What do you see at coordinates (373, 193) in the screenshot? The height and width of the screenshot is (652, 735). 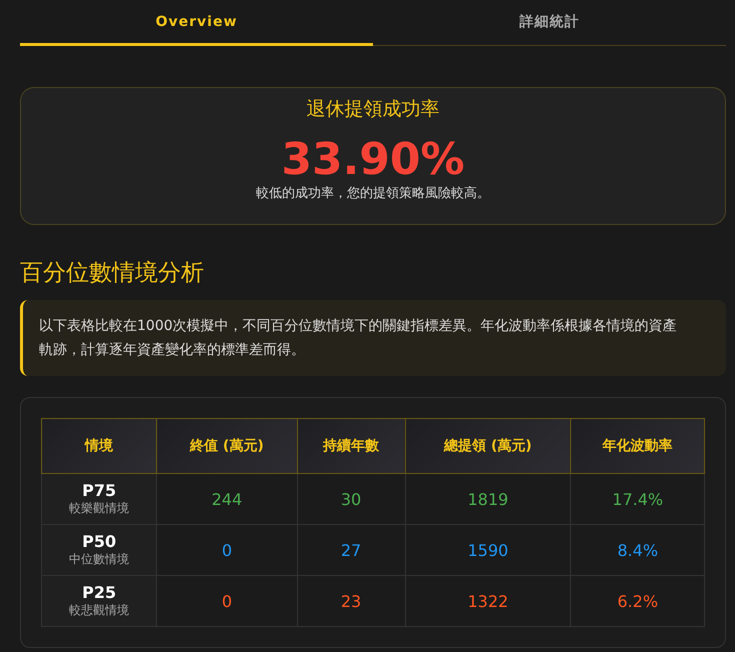 I see `card-note: 較低的成功率，您的提領策略風險較高。` at bounding box center [373, 193].